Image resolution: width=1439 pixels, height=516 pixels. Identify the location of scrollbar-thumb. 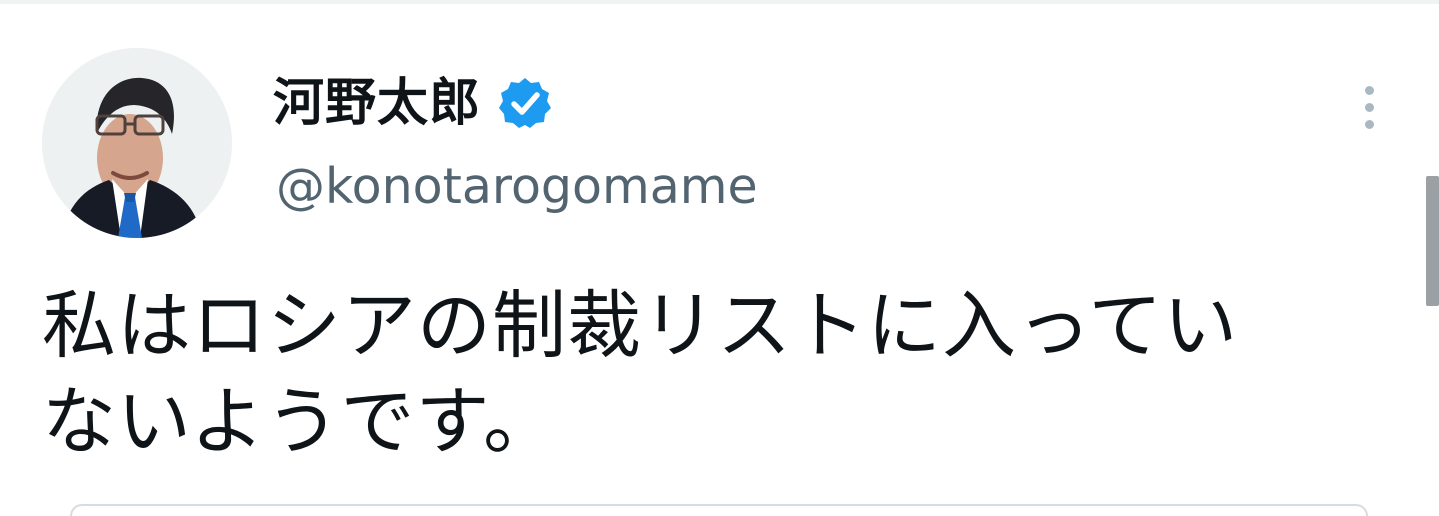
(1432, 241).